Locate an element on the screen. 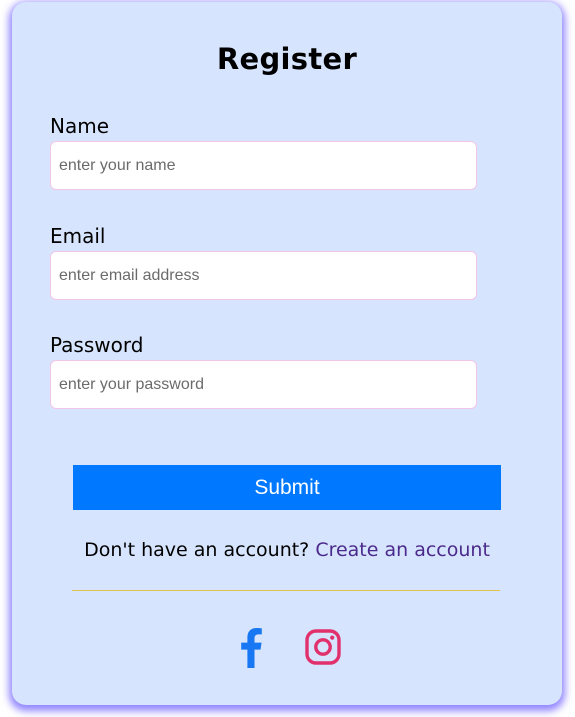 This screenshot has width=575, height=717. divider is located at coordinates (286, 590).